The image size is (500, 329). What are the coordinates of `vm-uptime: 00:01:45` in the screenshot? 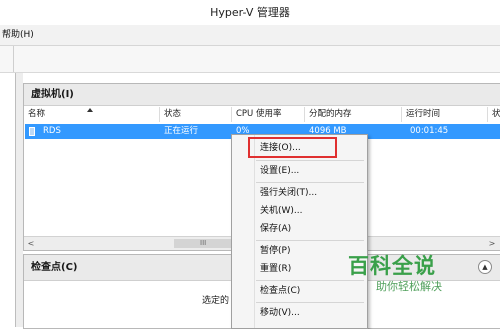 It's located at (429, 131).